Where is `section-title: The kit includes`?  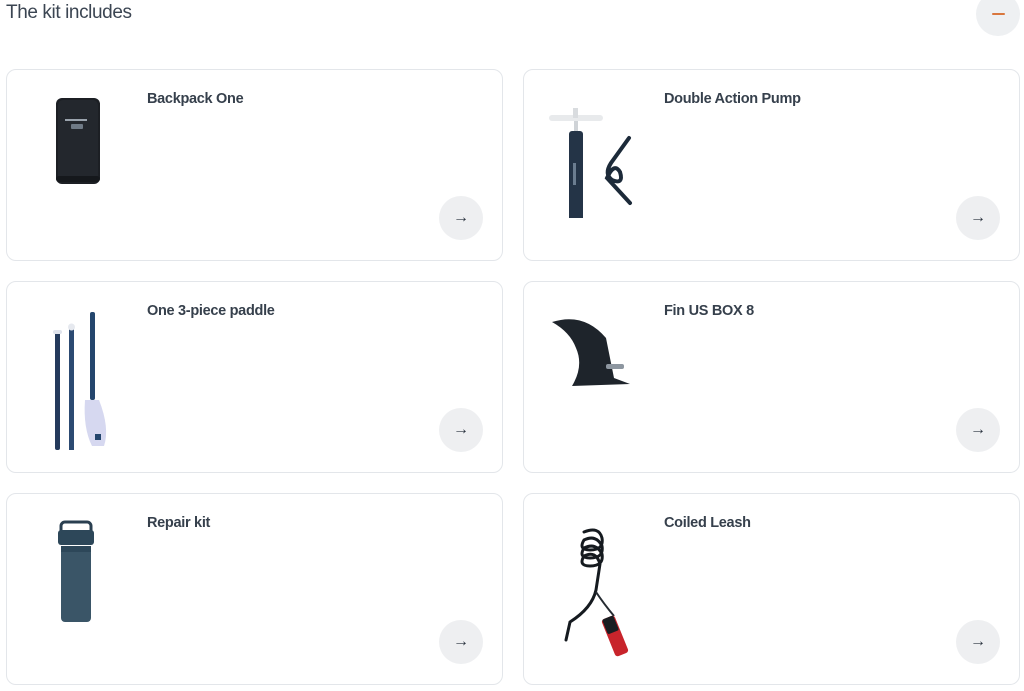 section-title: The kit includes is located at coordinates (69, 12).